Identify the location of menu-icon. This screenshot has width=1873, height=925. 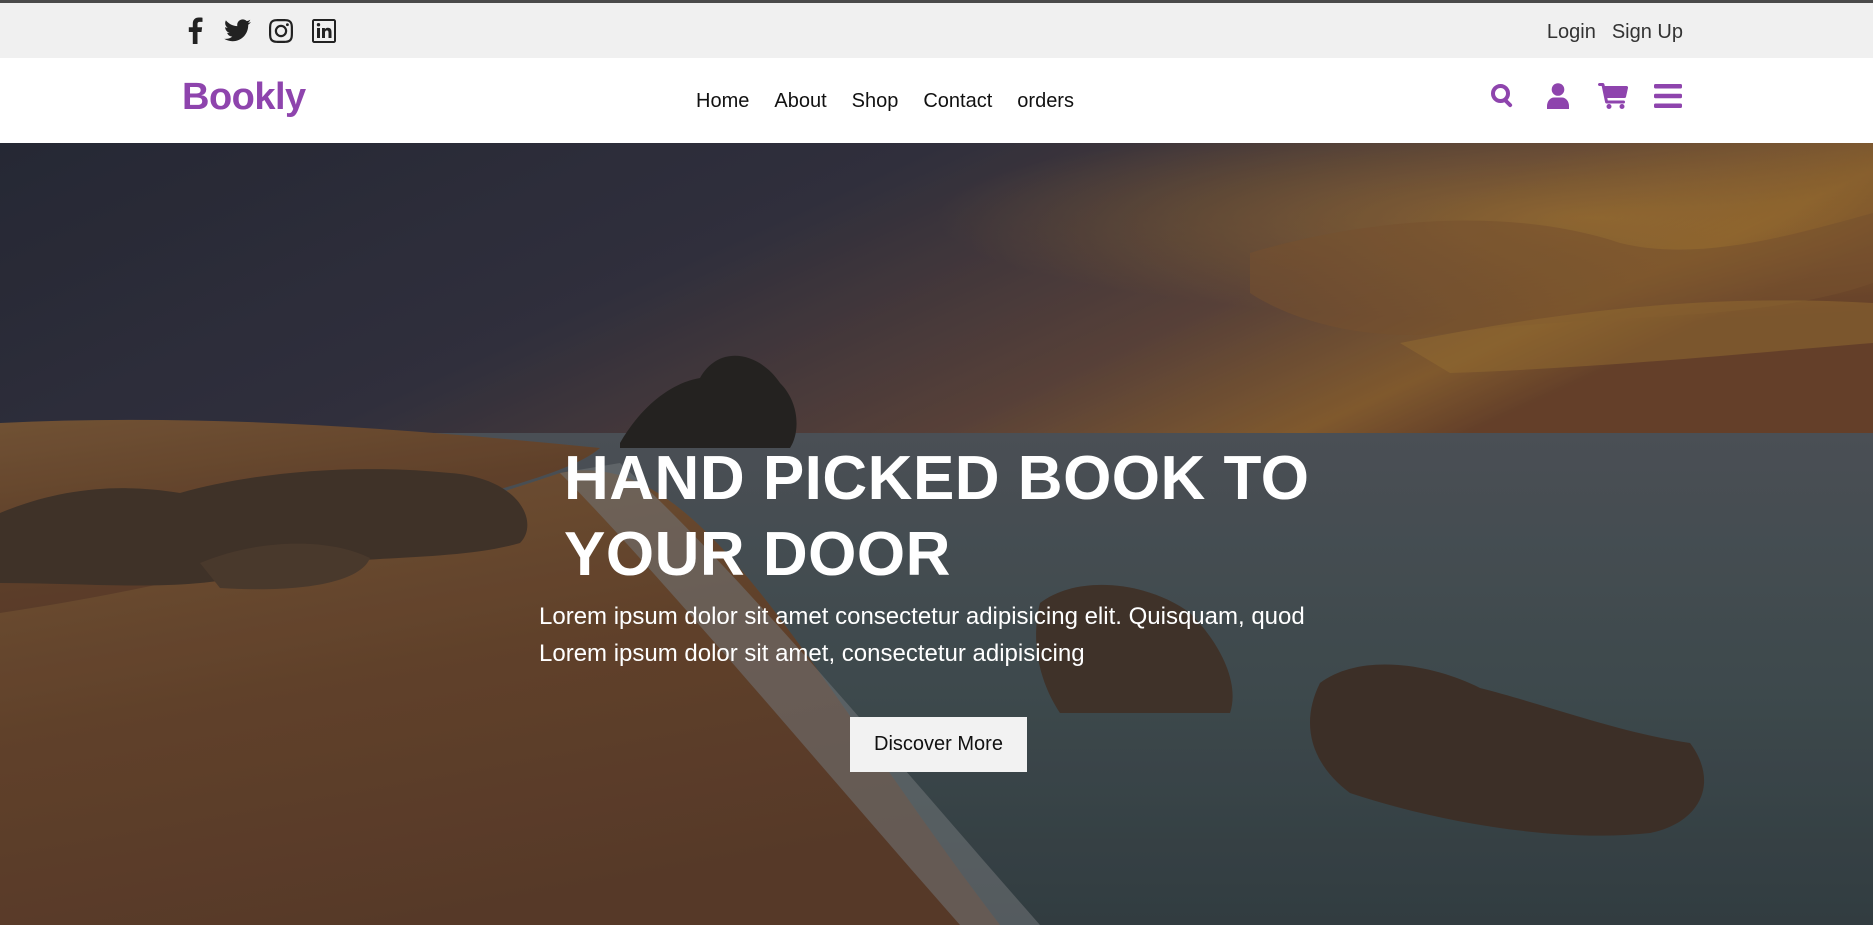
(1668, 96).